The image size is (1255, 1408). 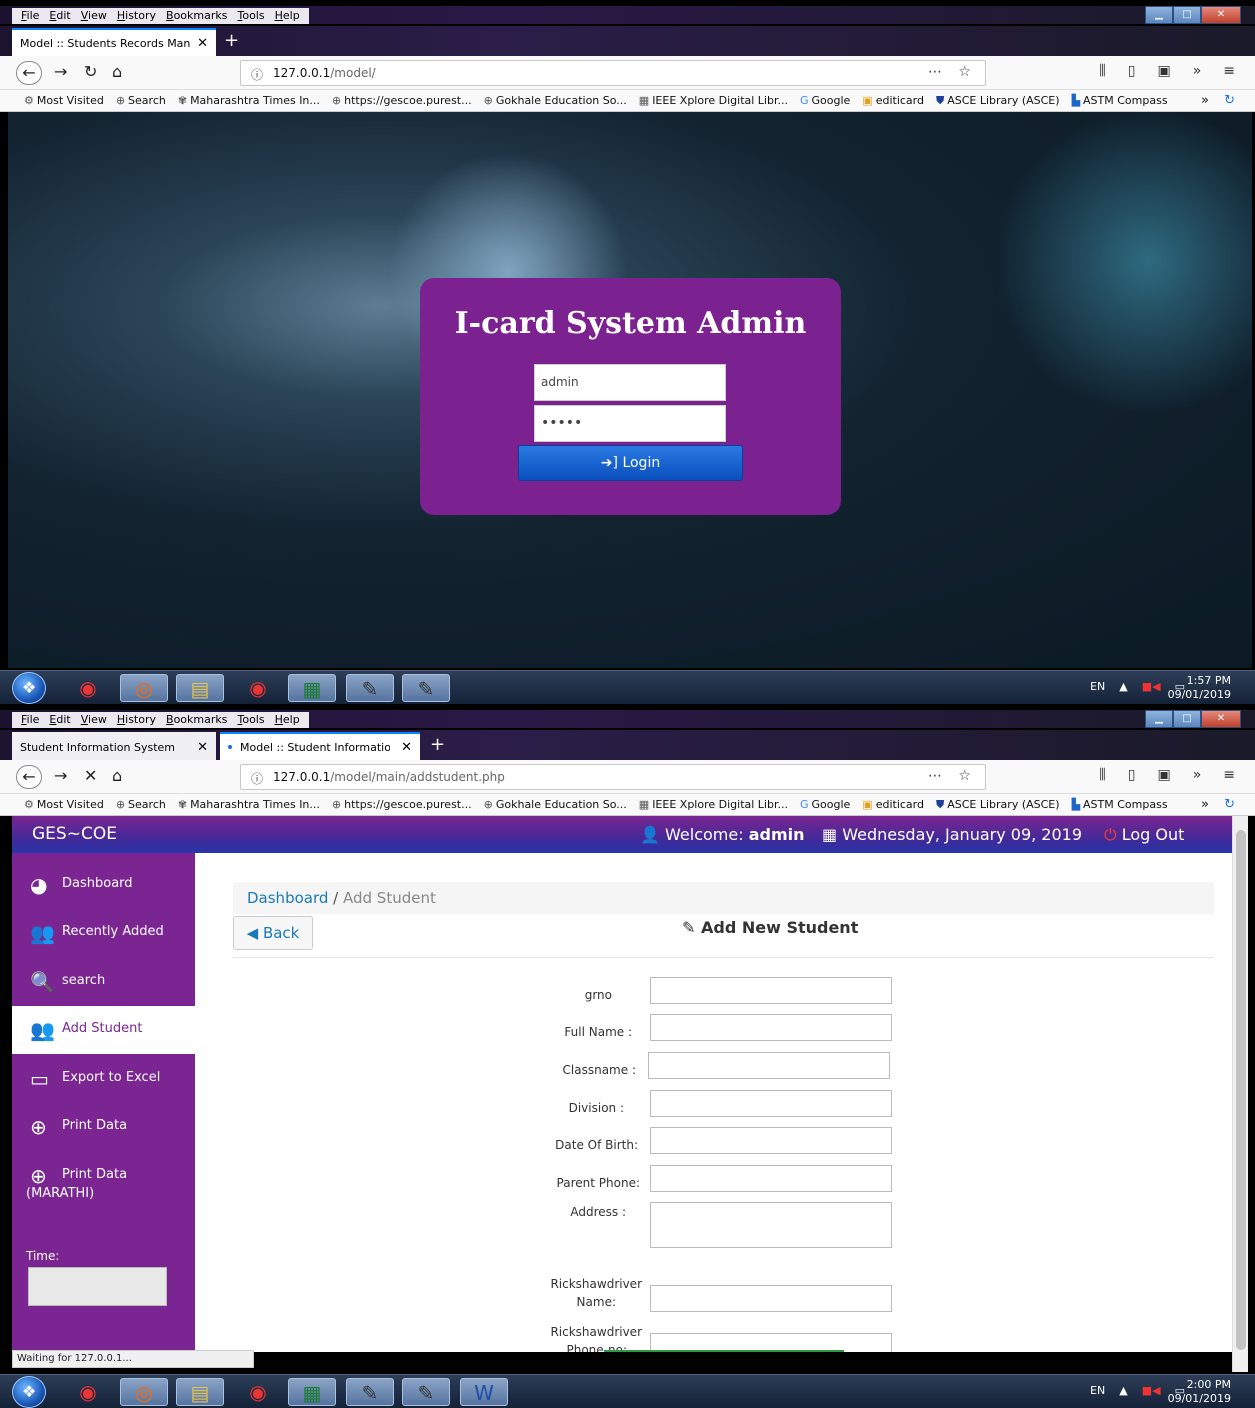 What do you see at coordinates (952, 776) in the screenshot?
I see `page-actions-icon: ⋯ ☆` at bounding box center [952, 776].